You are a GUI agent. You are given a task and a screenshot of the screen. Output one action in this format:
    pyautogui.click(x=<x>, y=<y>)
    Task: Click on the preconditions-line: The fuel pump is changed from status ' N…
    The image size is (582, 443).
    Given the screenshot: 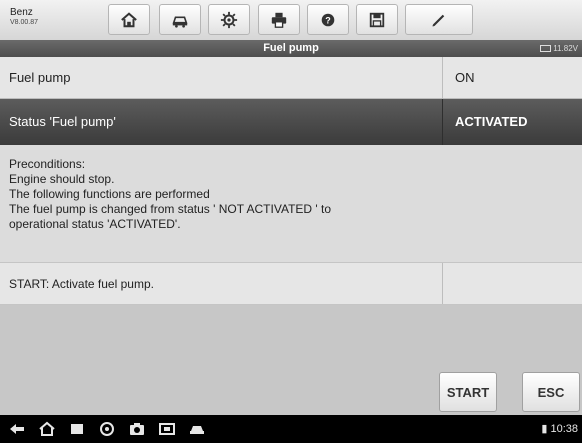 What is the action you would take?
    pyautogui.click(x=170, y=209)
    